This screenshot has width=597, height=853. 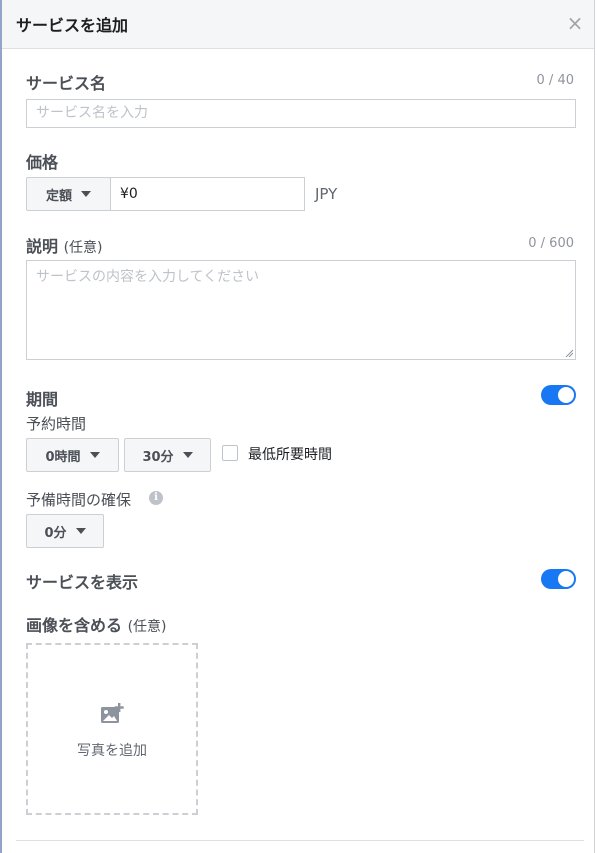 I want to click on info-icon: i, so click(x=156, y=498).